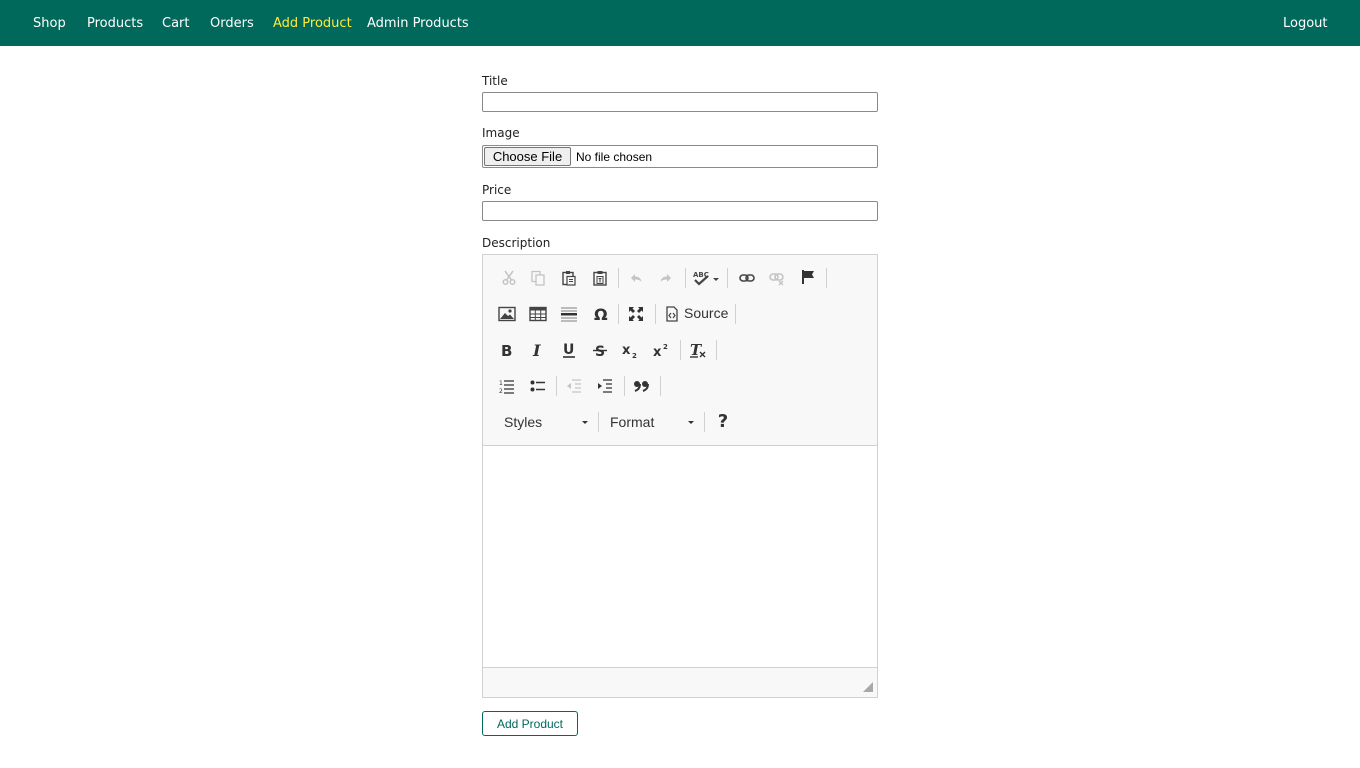 The width and height of the screenshot is (1360, 768). What do you see at coordinates (600, 278) in the screenshot?
I see `paste-as-text-icon` at bounding box center [600, 278].